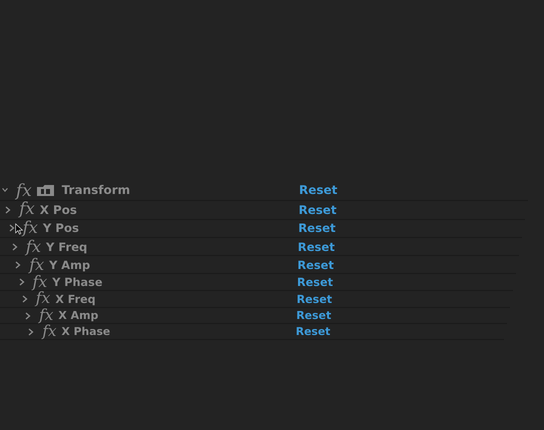  Describe the element at coordinates (86, 331) in the screenshot. I see `effect-name: X Phase` at that location.